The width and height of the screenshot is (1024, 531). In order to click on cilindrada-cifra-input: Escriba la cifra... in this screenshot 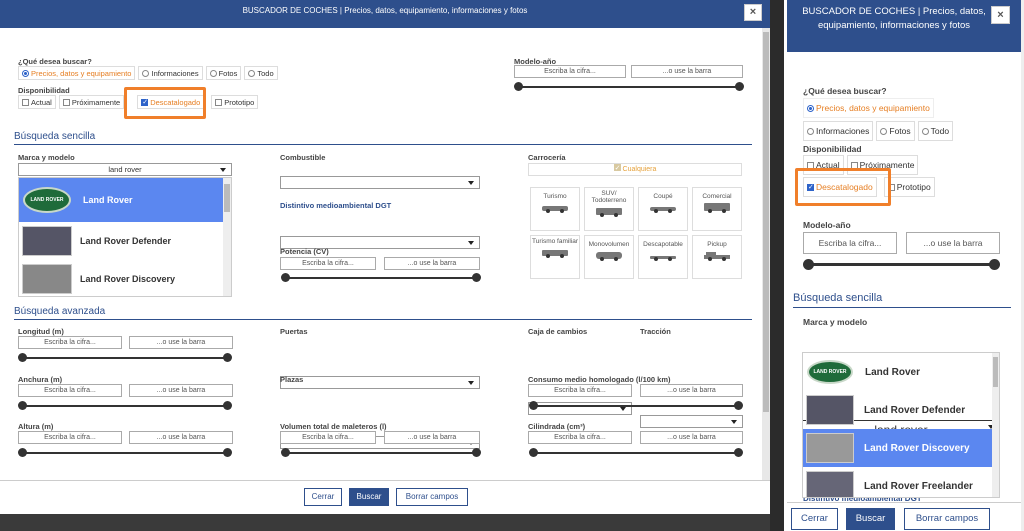, I will do `click(580, 437)`.